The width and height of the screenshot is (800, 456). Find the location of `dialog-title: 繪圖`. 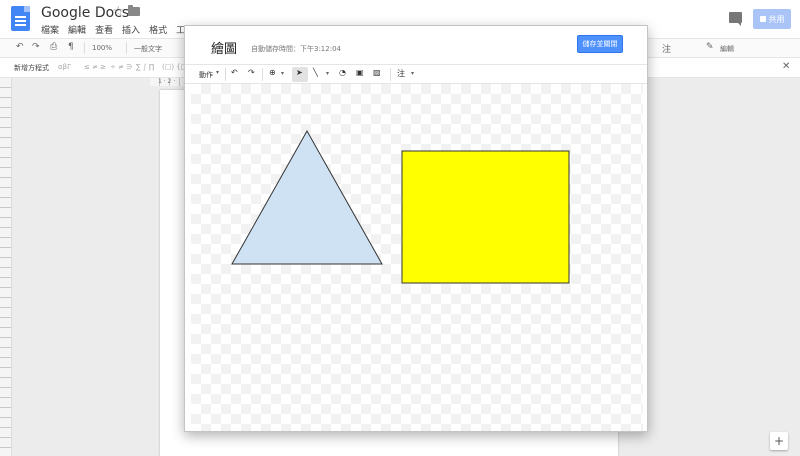

dialog-title: 繪圖 is located at coordinates (224, 49).